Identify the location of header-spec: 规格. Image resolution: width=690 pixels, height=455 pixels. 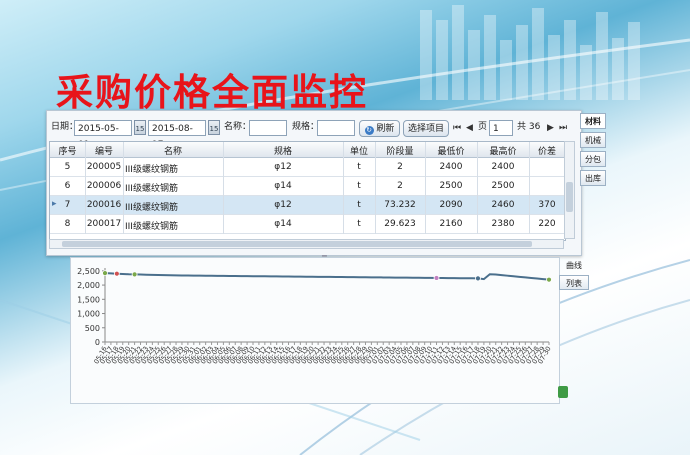
(283, 150).